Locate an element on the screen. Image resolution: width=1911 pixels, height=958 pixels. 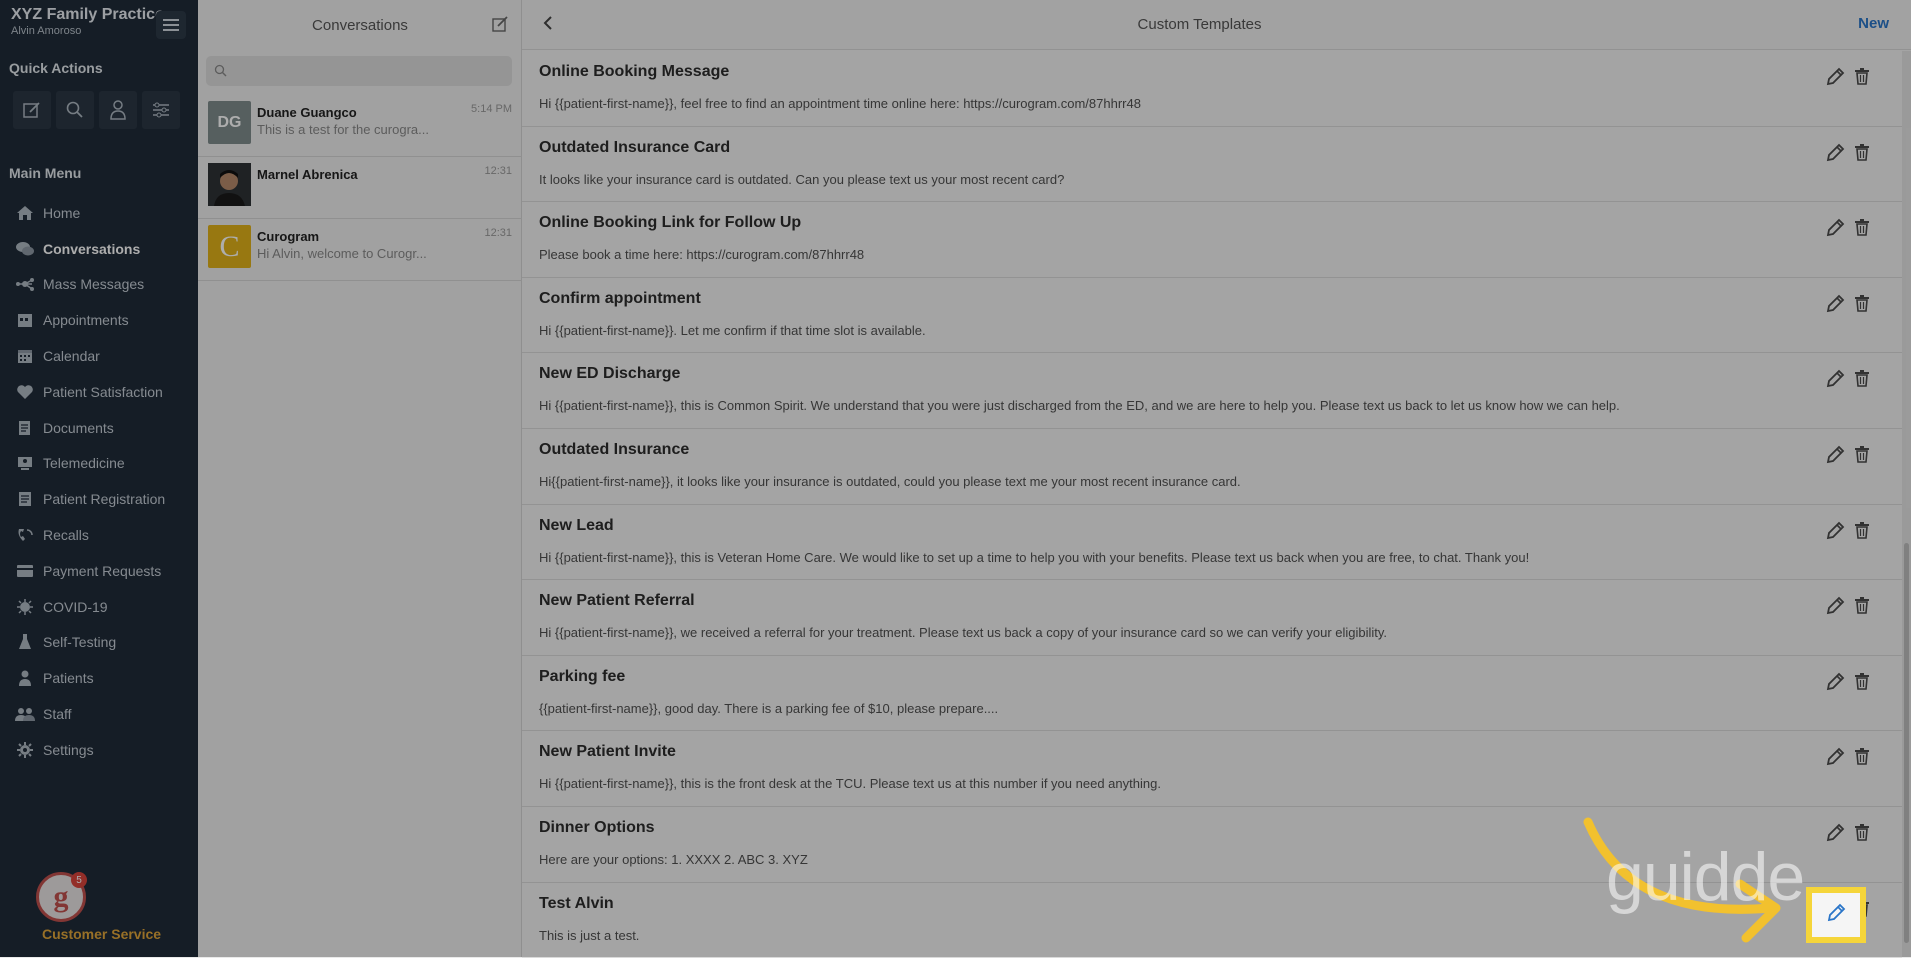
registration-icon is located at coordinates (25, 499).